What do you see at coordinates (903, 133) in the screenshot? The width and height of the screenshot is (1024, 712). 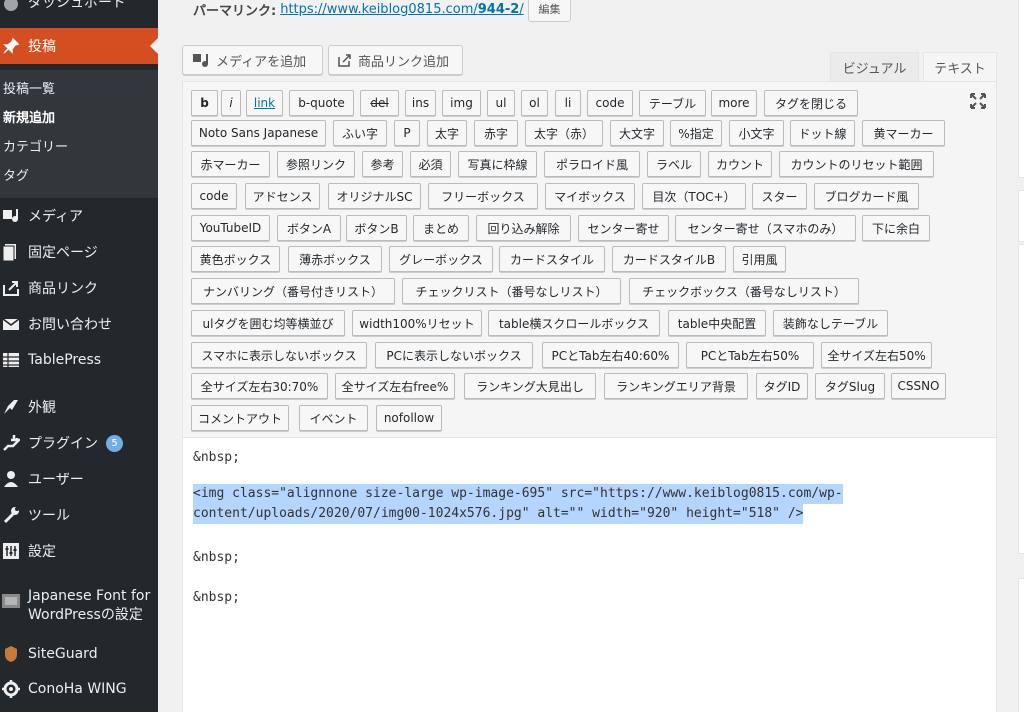 I see `quicktag-button: 黄マーカー` at bounding box center [903, 133].